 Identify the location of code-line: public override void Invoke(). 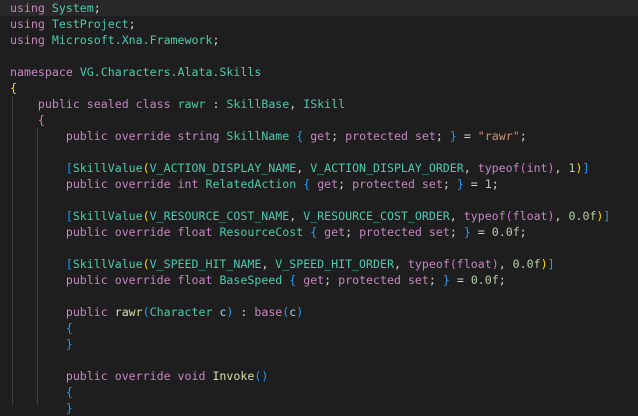
(139, 376).